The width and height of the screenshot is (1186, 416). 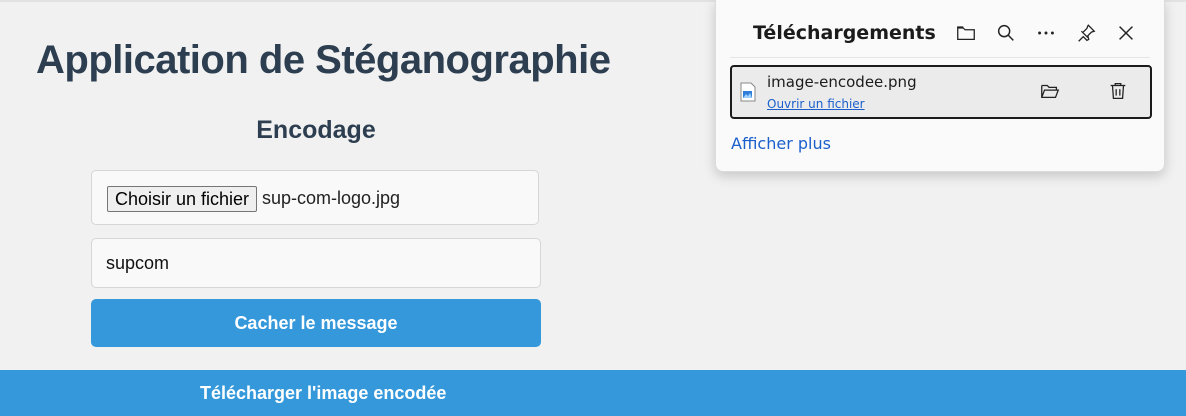 I want to click on file-input-container: Choisir un fichier sup-com-logo.jpg, so click(x=315, y=197).